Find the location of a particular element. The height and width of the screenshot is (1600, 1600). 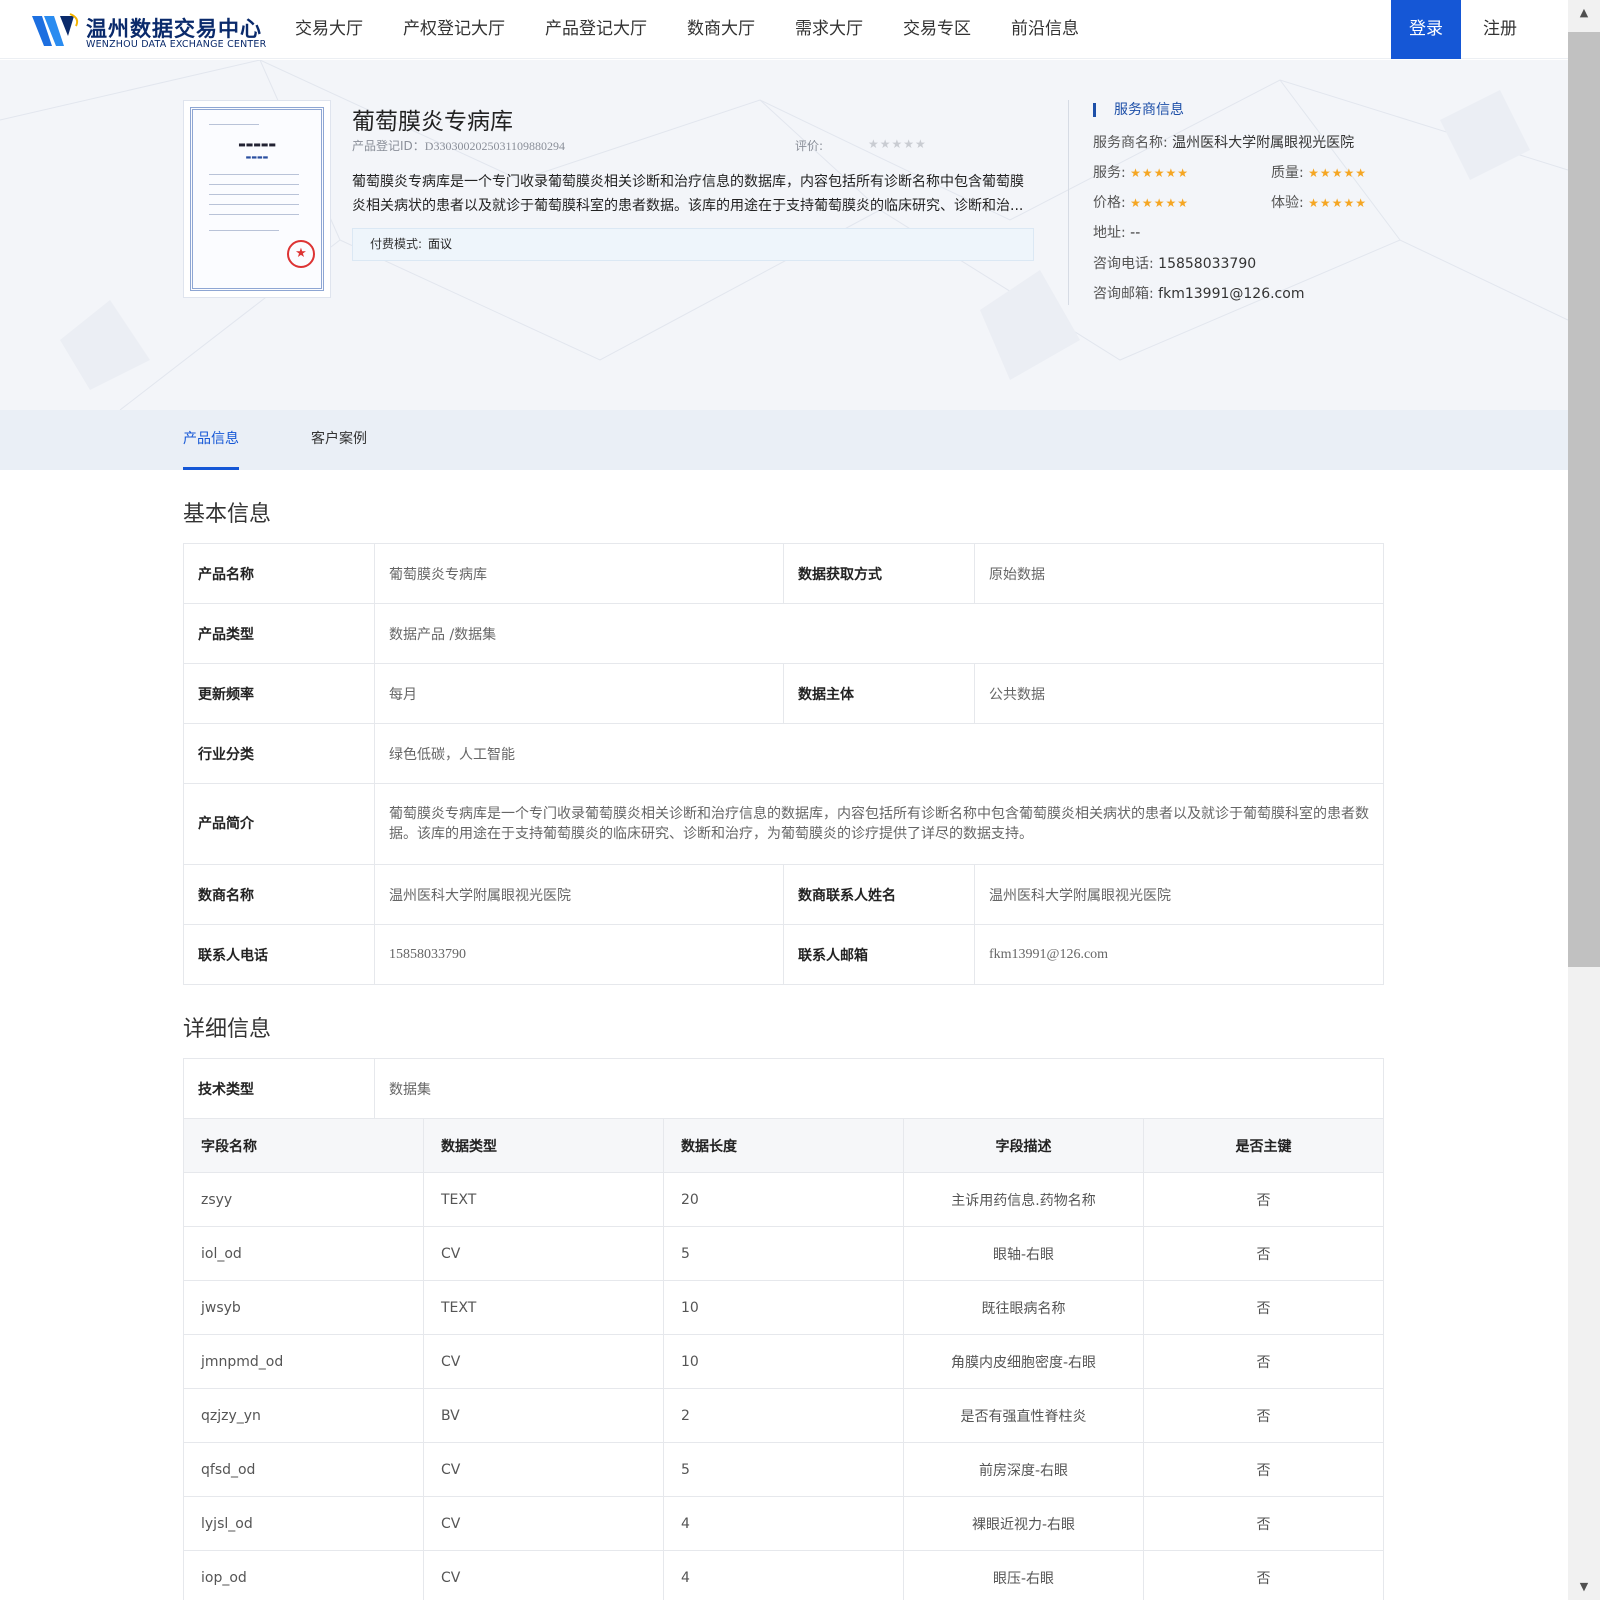

nav-item-frontier-info: 前沿信息 is located at coordinates (1045, 29).